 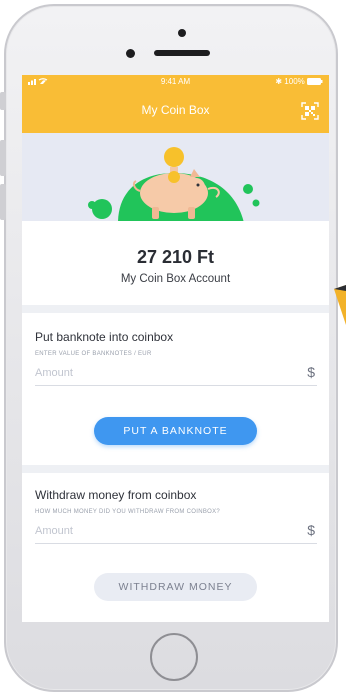 I want to click on app-header: My Coin Box, so click(x=175, y=111).